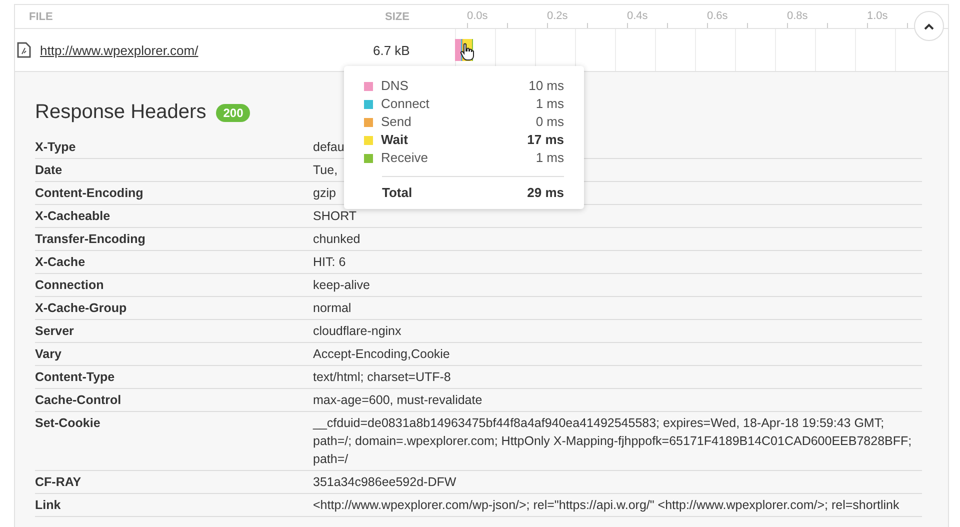 Image resolution: width=960 pixels, height=527 pixels. I want to click on header-value: normal, so click(332, 308).